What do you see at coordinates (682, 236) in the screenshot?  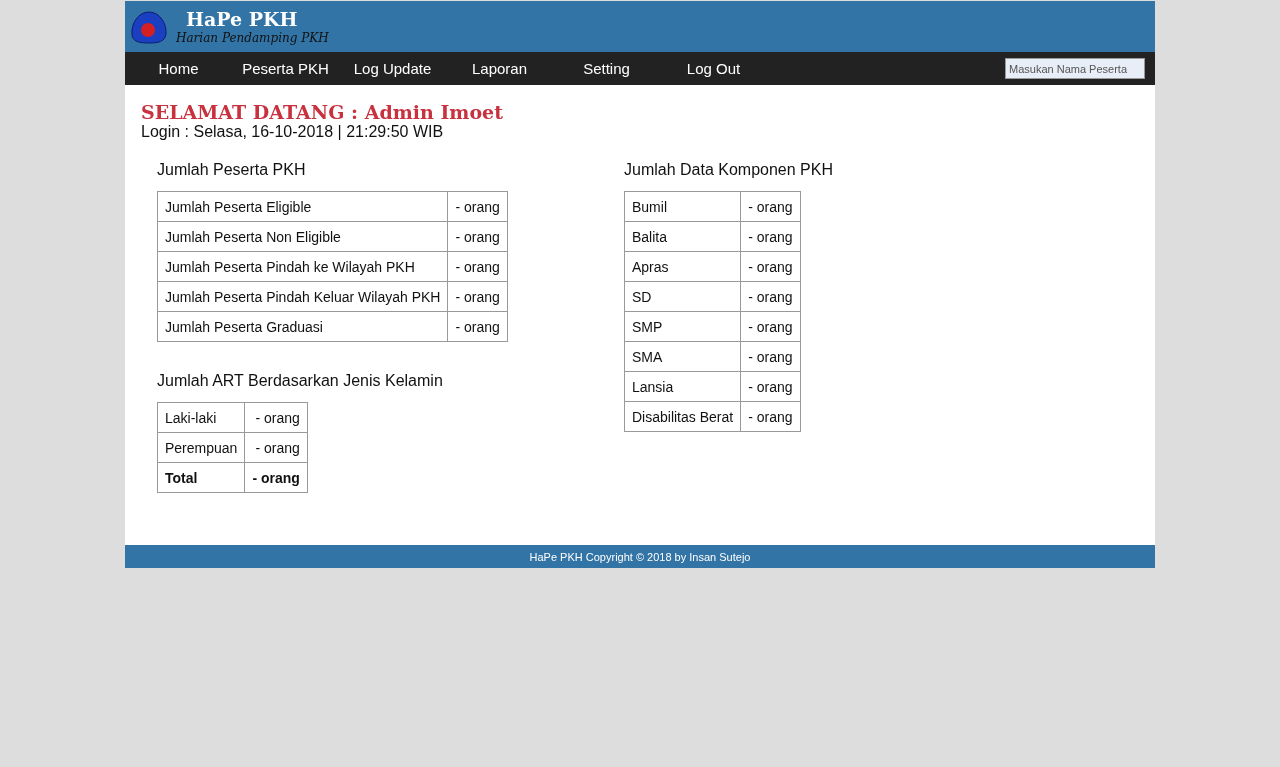 I see `table-cell: Balita` at bounding box center [682, 236].